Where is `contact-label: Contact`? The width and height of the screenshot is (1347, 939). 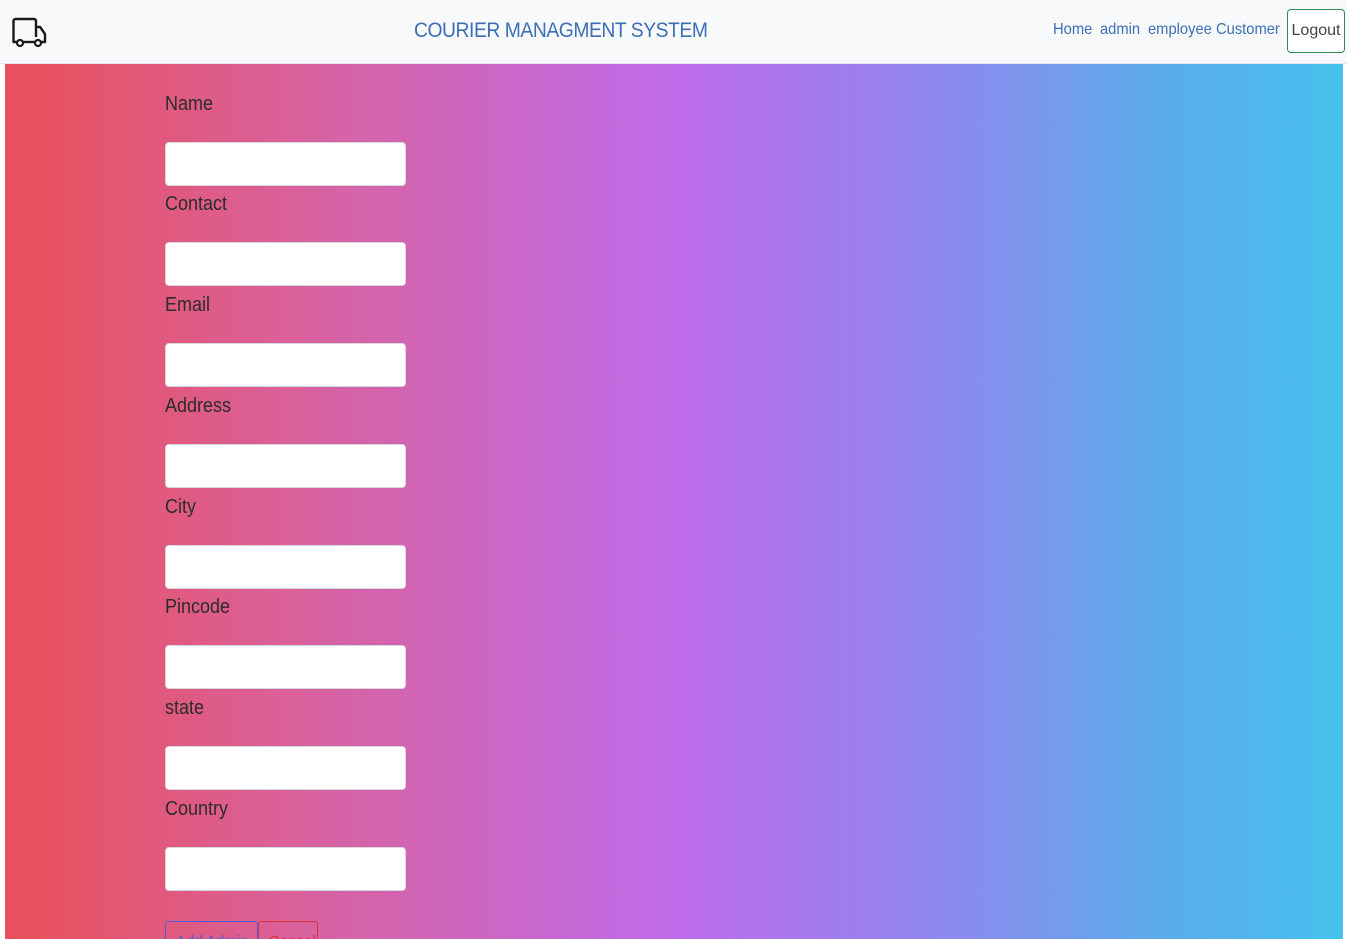 contact-label: Contact is located at coordinates (196, 204).